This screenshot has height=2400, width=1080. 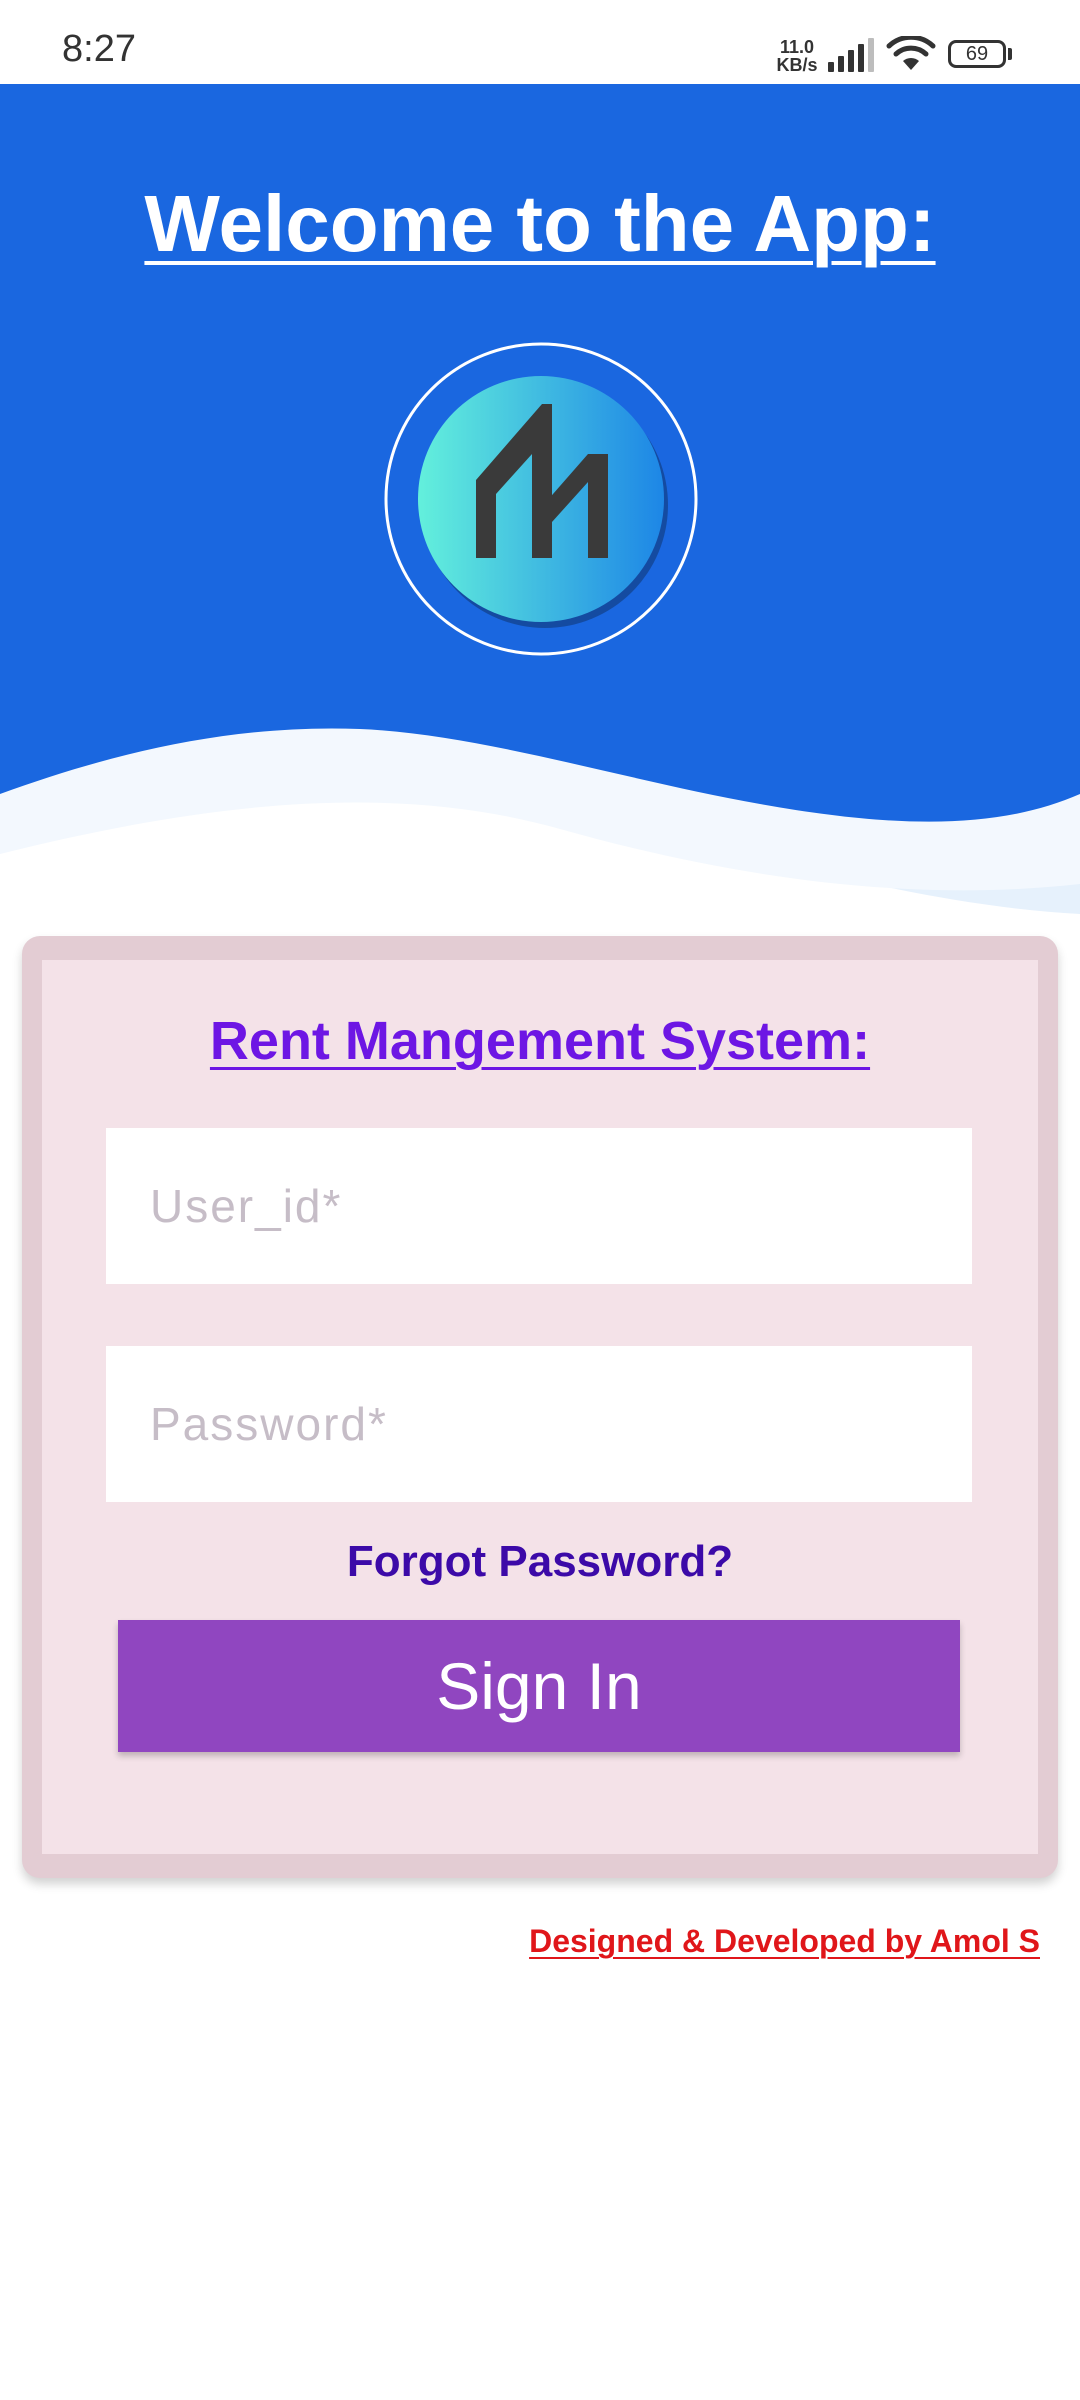 I want to click on sign-in-button: Sign In, so click(x=539, y=1686).